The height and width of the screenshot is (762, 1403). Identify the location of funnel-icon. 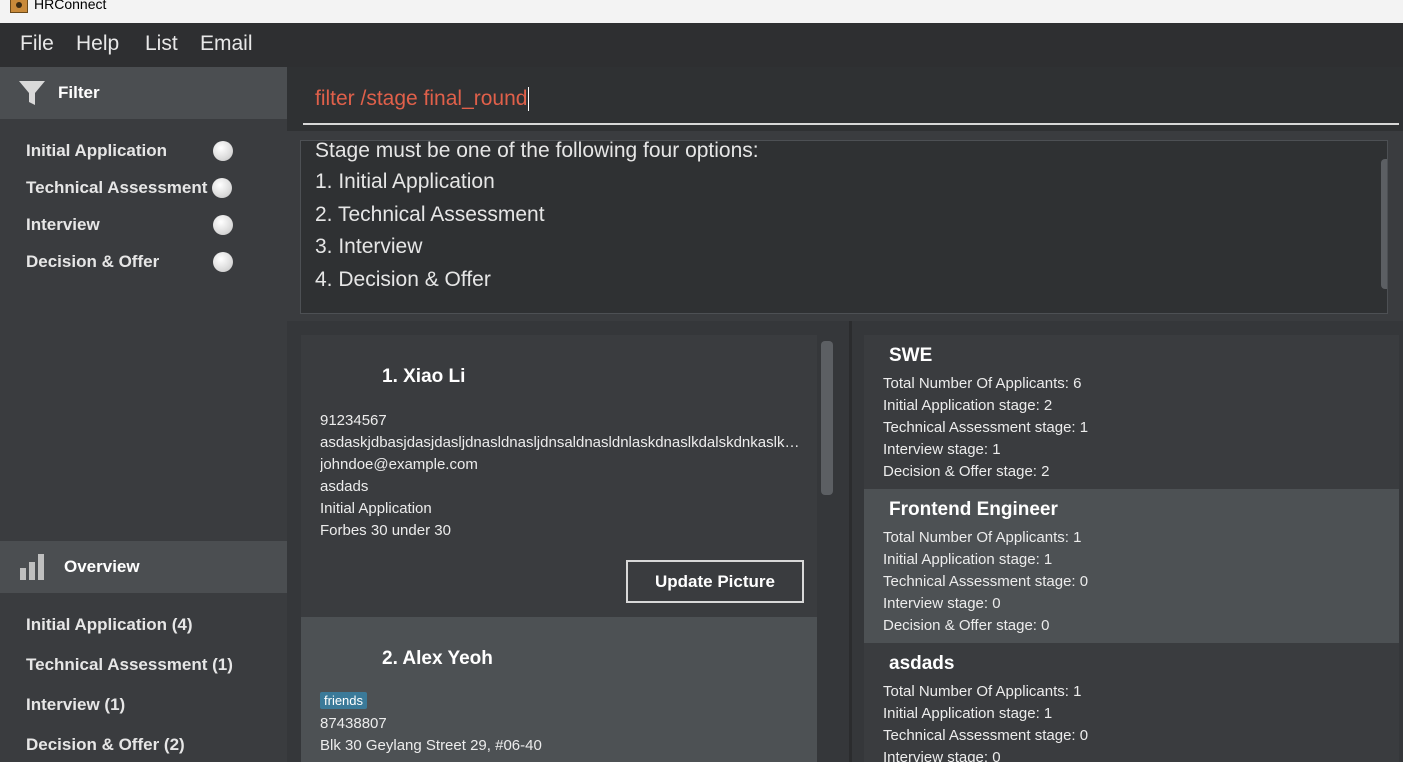
(32, 93).